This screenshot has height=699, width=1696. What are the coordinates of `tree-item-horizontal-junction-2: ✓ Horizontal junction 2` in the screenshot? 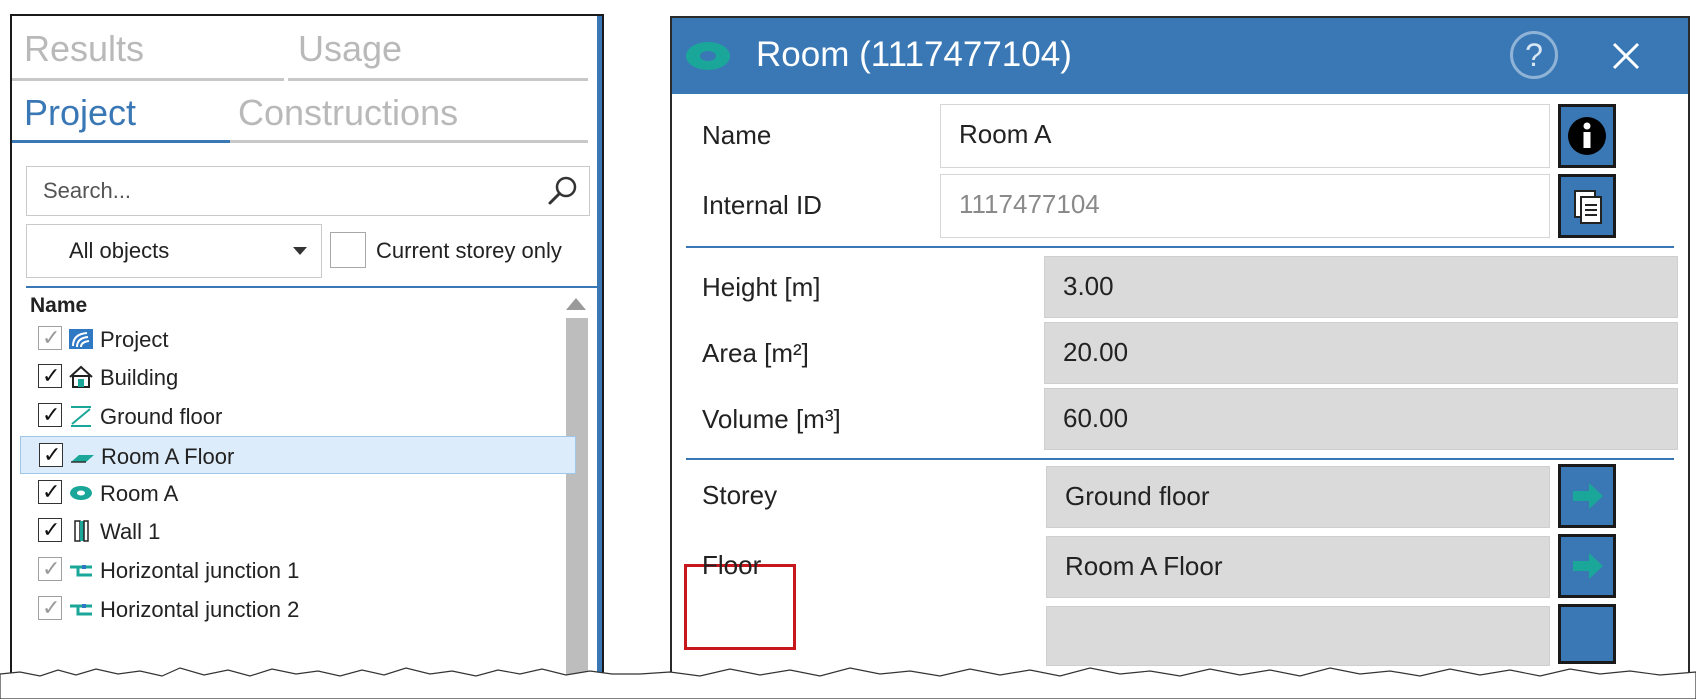 It's located at (298, 609).